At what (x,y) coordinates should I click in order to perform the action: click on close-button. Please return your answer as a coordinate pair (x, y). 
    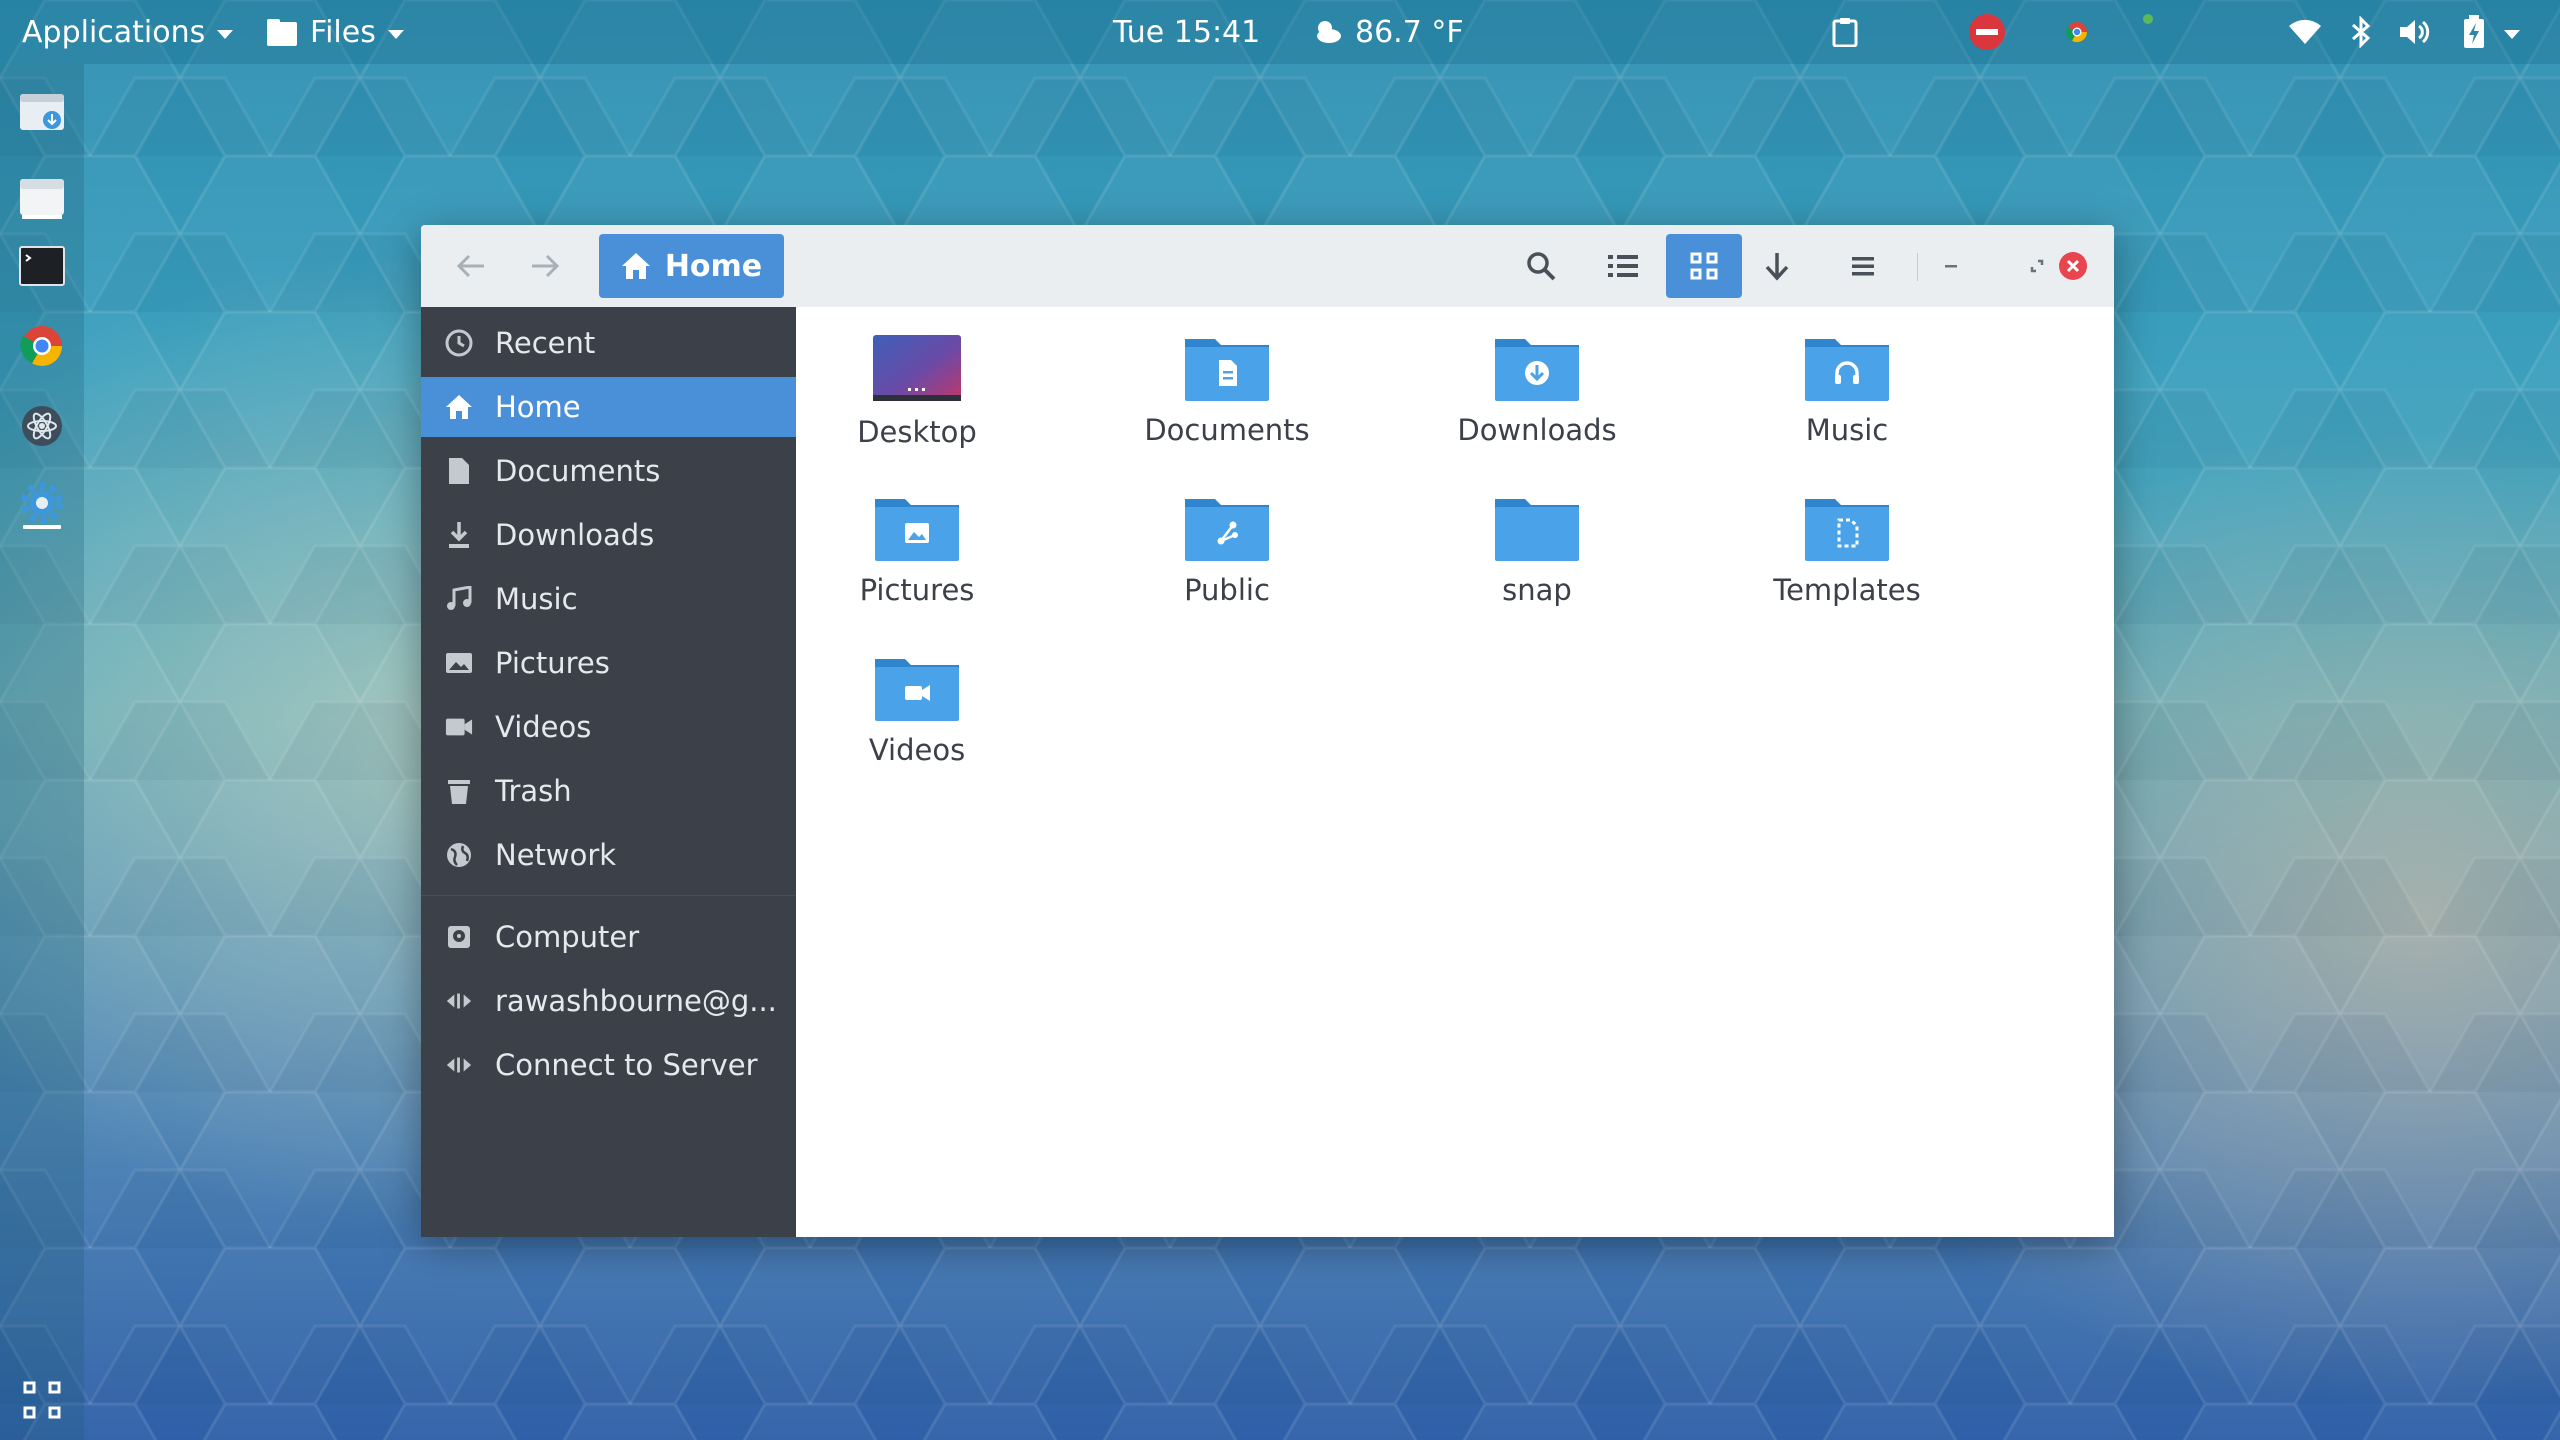
    Looking at the image, I should click on (2073, 266).